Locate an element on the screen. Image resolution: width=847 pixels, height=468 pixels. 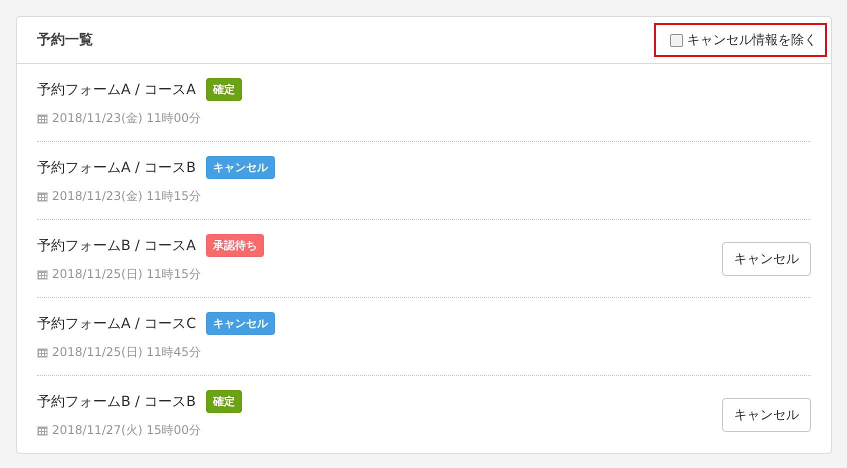
reservation-name: 予約フォームA / コースC is located at coordinates (116, 323).